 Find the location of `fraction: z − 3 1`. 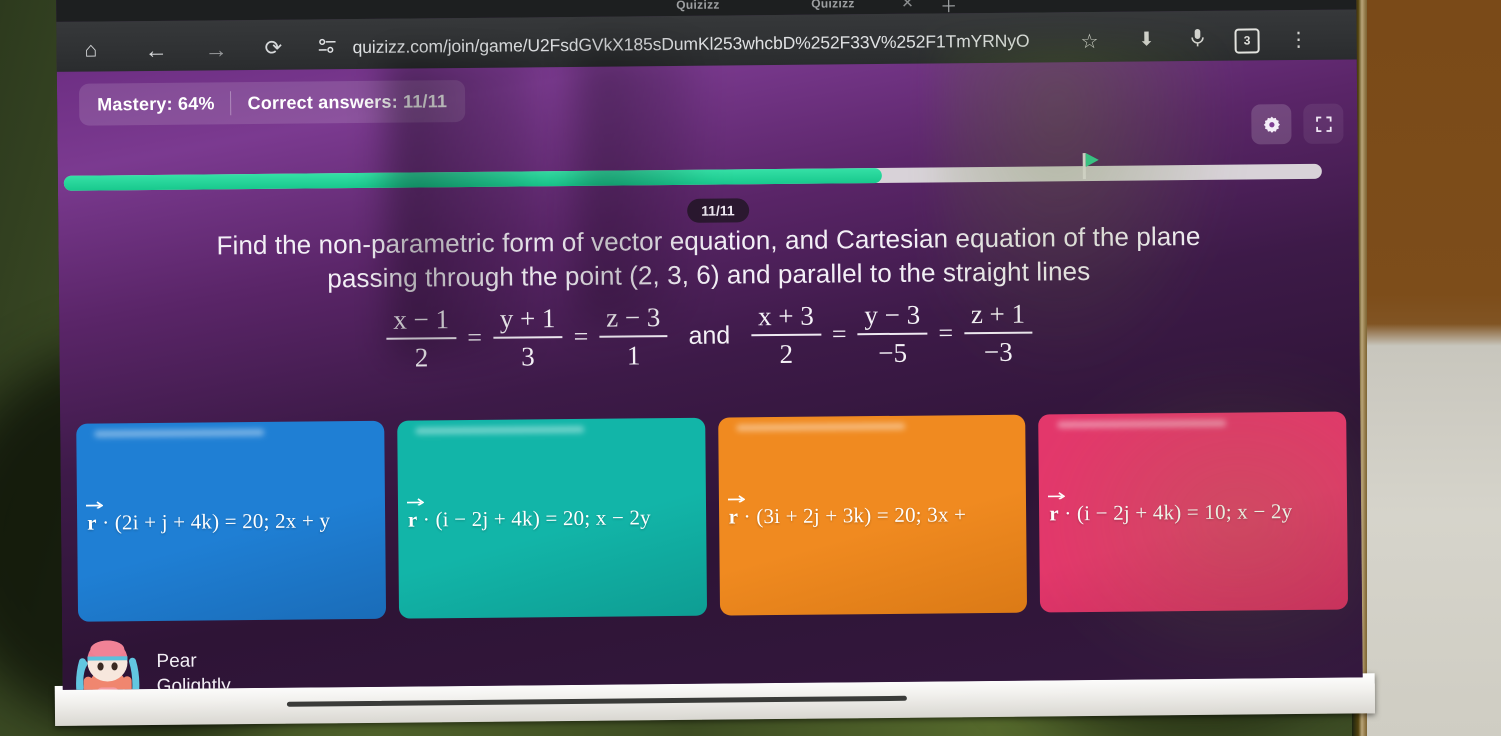

fraction: z − 3 1 is located at coordinates (633, 336).